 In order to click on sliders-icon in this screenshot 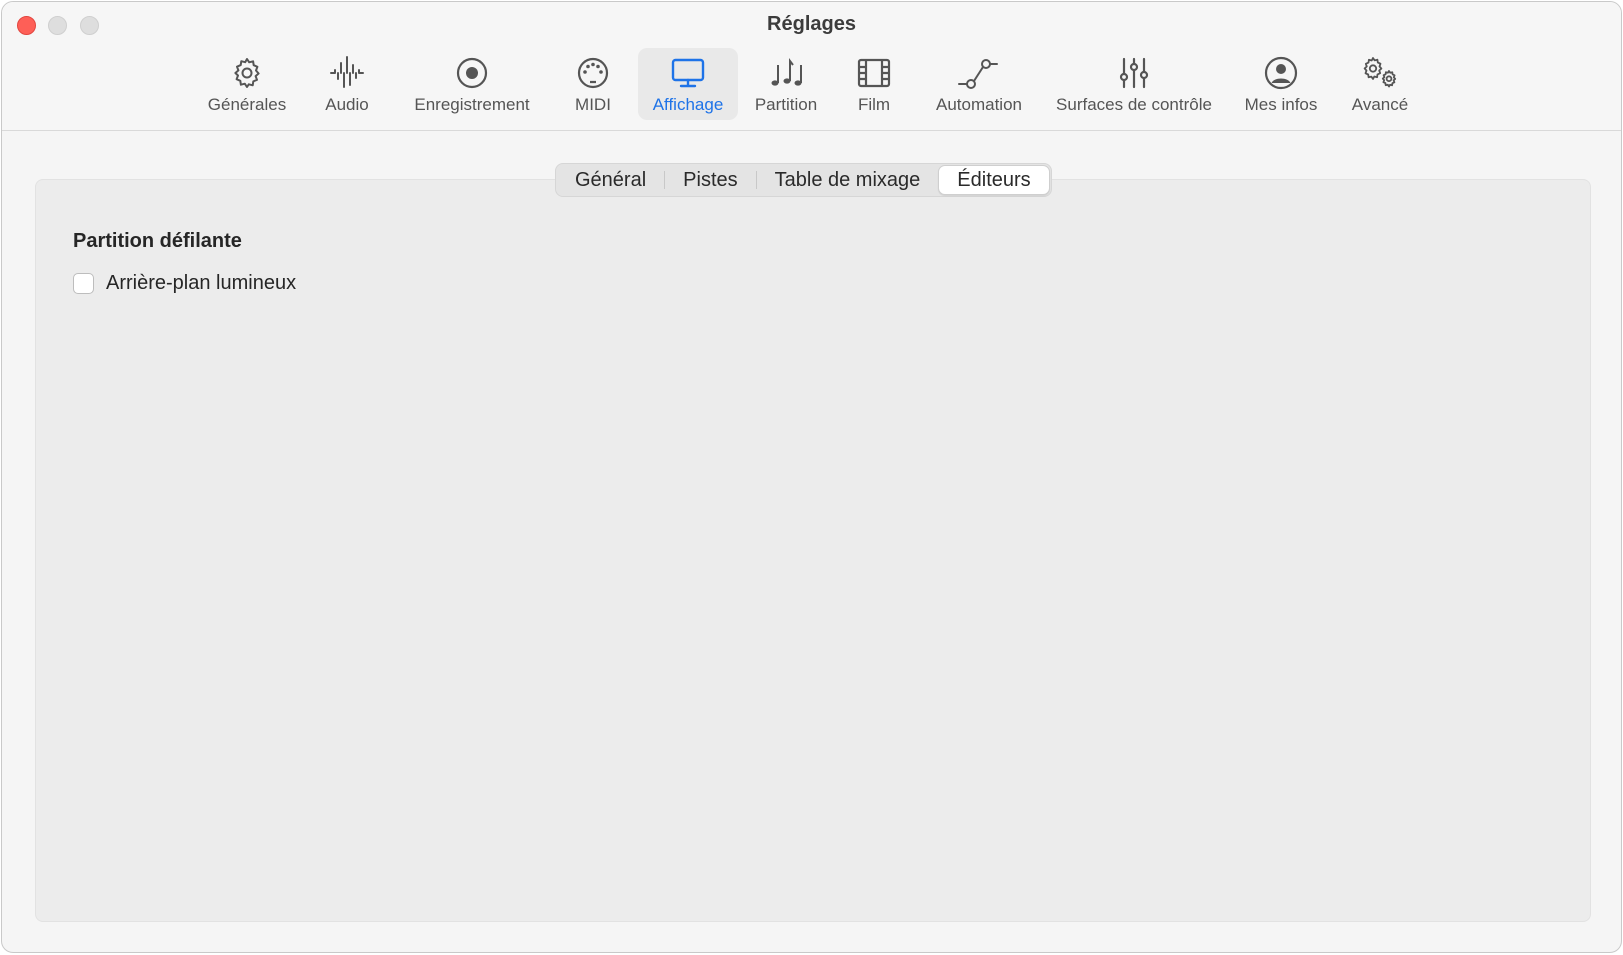, I will do `click(1134, 73)`.